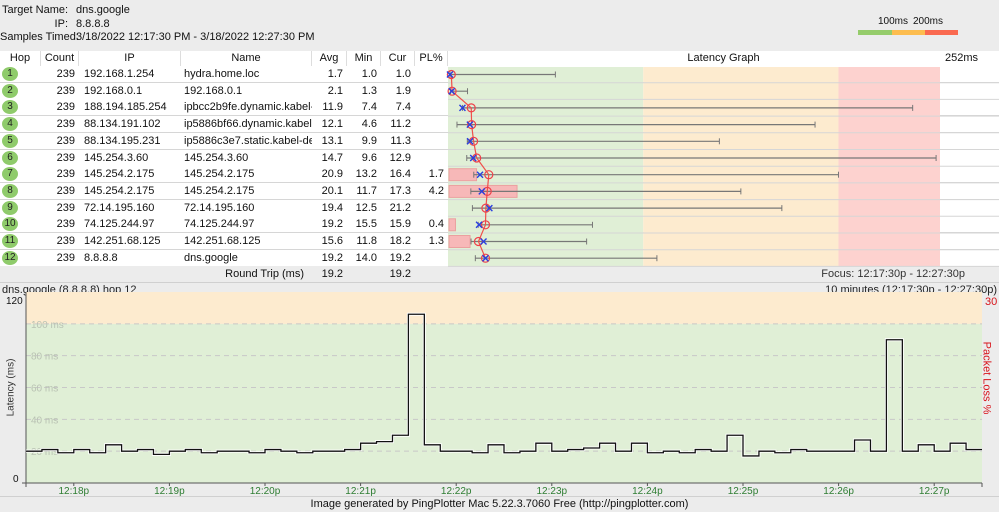  What do you see at coordinates (47, 325) in the screenshot?
I see `y-grid-label: 100 ms` at bounding box center [47, 325].